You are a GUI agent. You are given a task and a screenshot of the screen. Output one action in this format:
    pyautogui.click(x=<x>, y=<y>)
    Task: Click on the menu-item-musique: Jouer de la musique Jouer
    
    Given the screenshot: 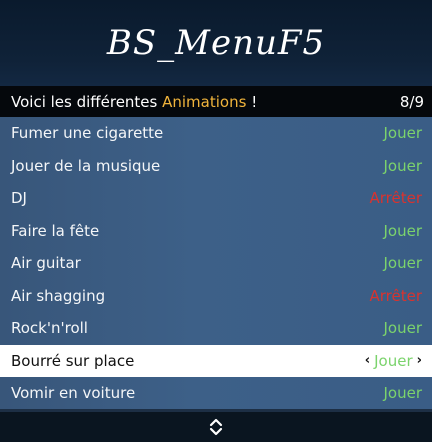 What is the action you would take?
    pyautogui.click(x=216, y=166)
    